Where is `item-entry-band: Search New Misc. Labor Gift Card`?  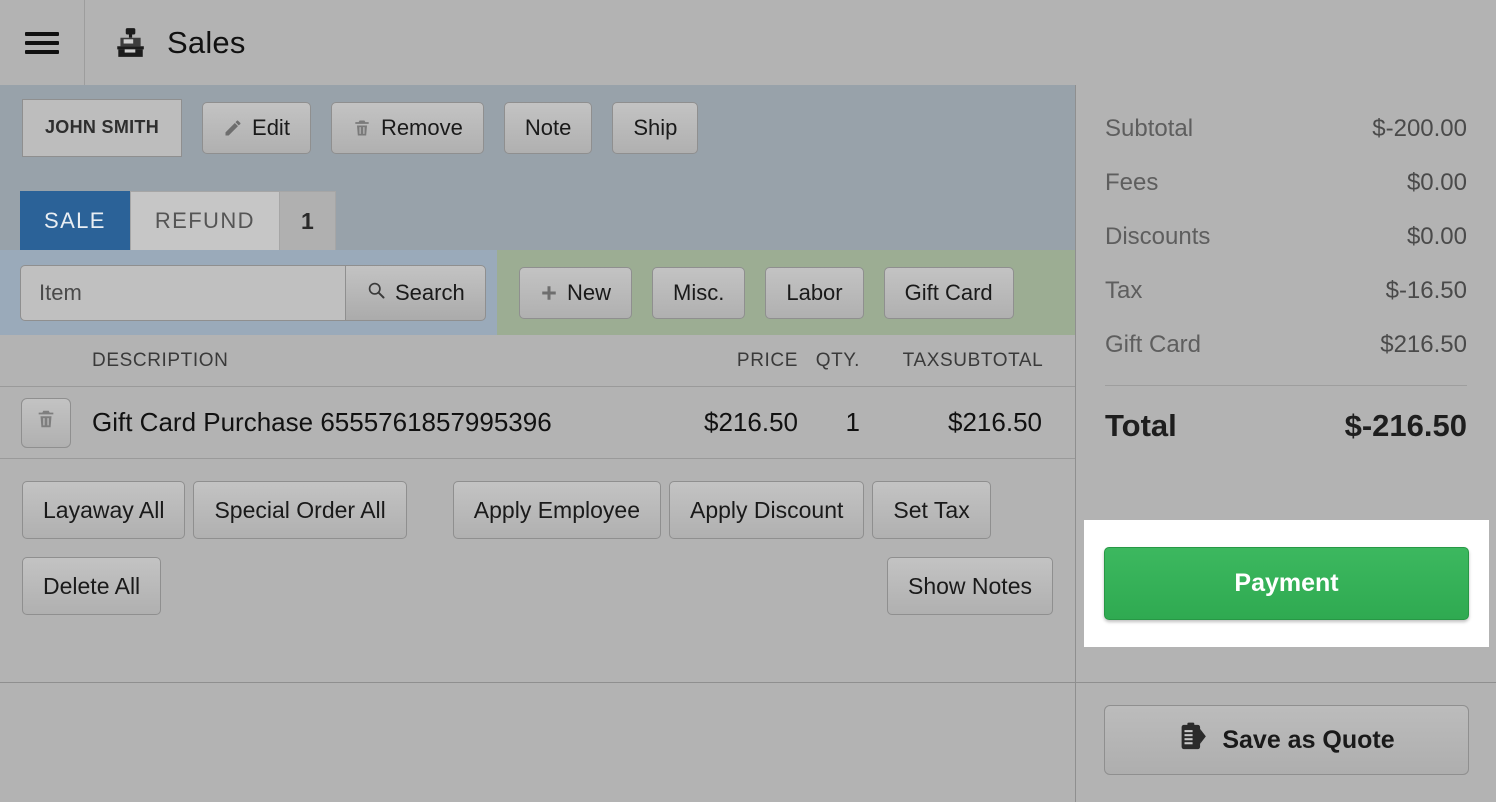 item-entry-band: Search New Misc. Labor Gift Card is located at coordinates (537, 292).